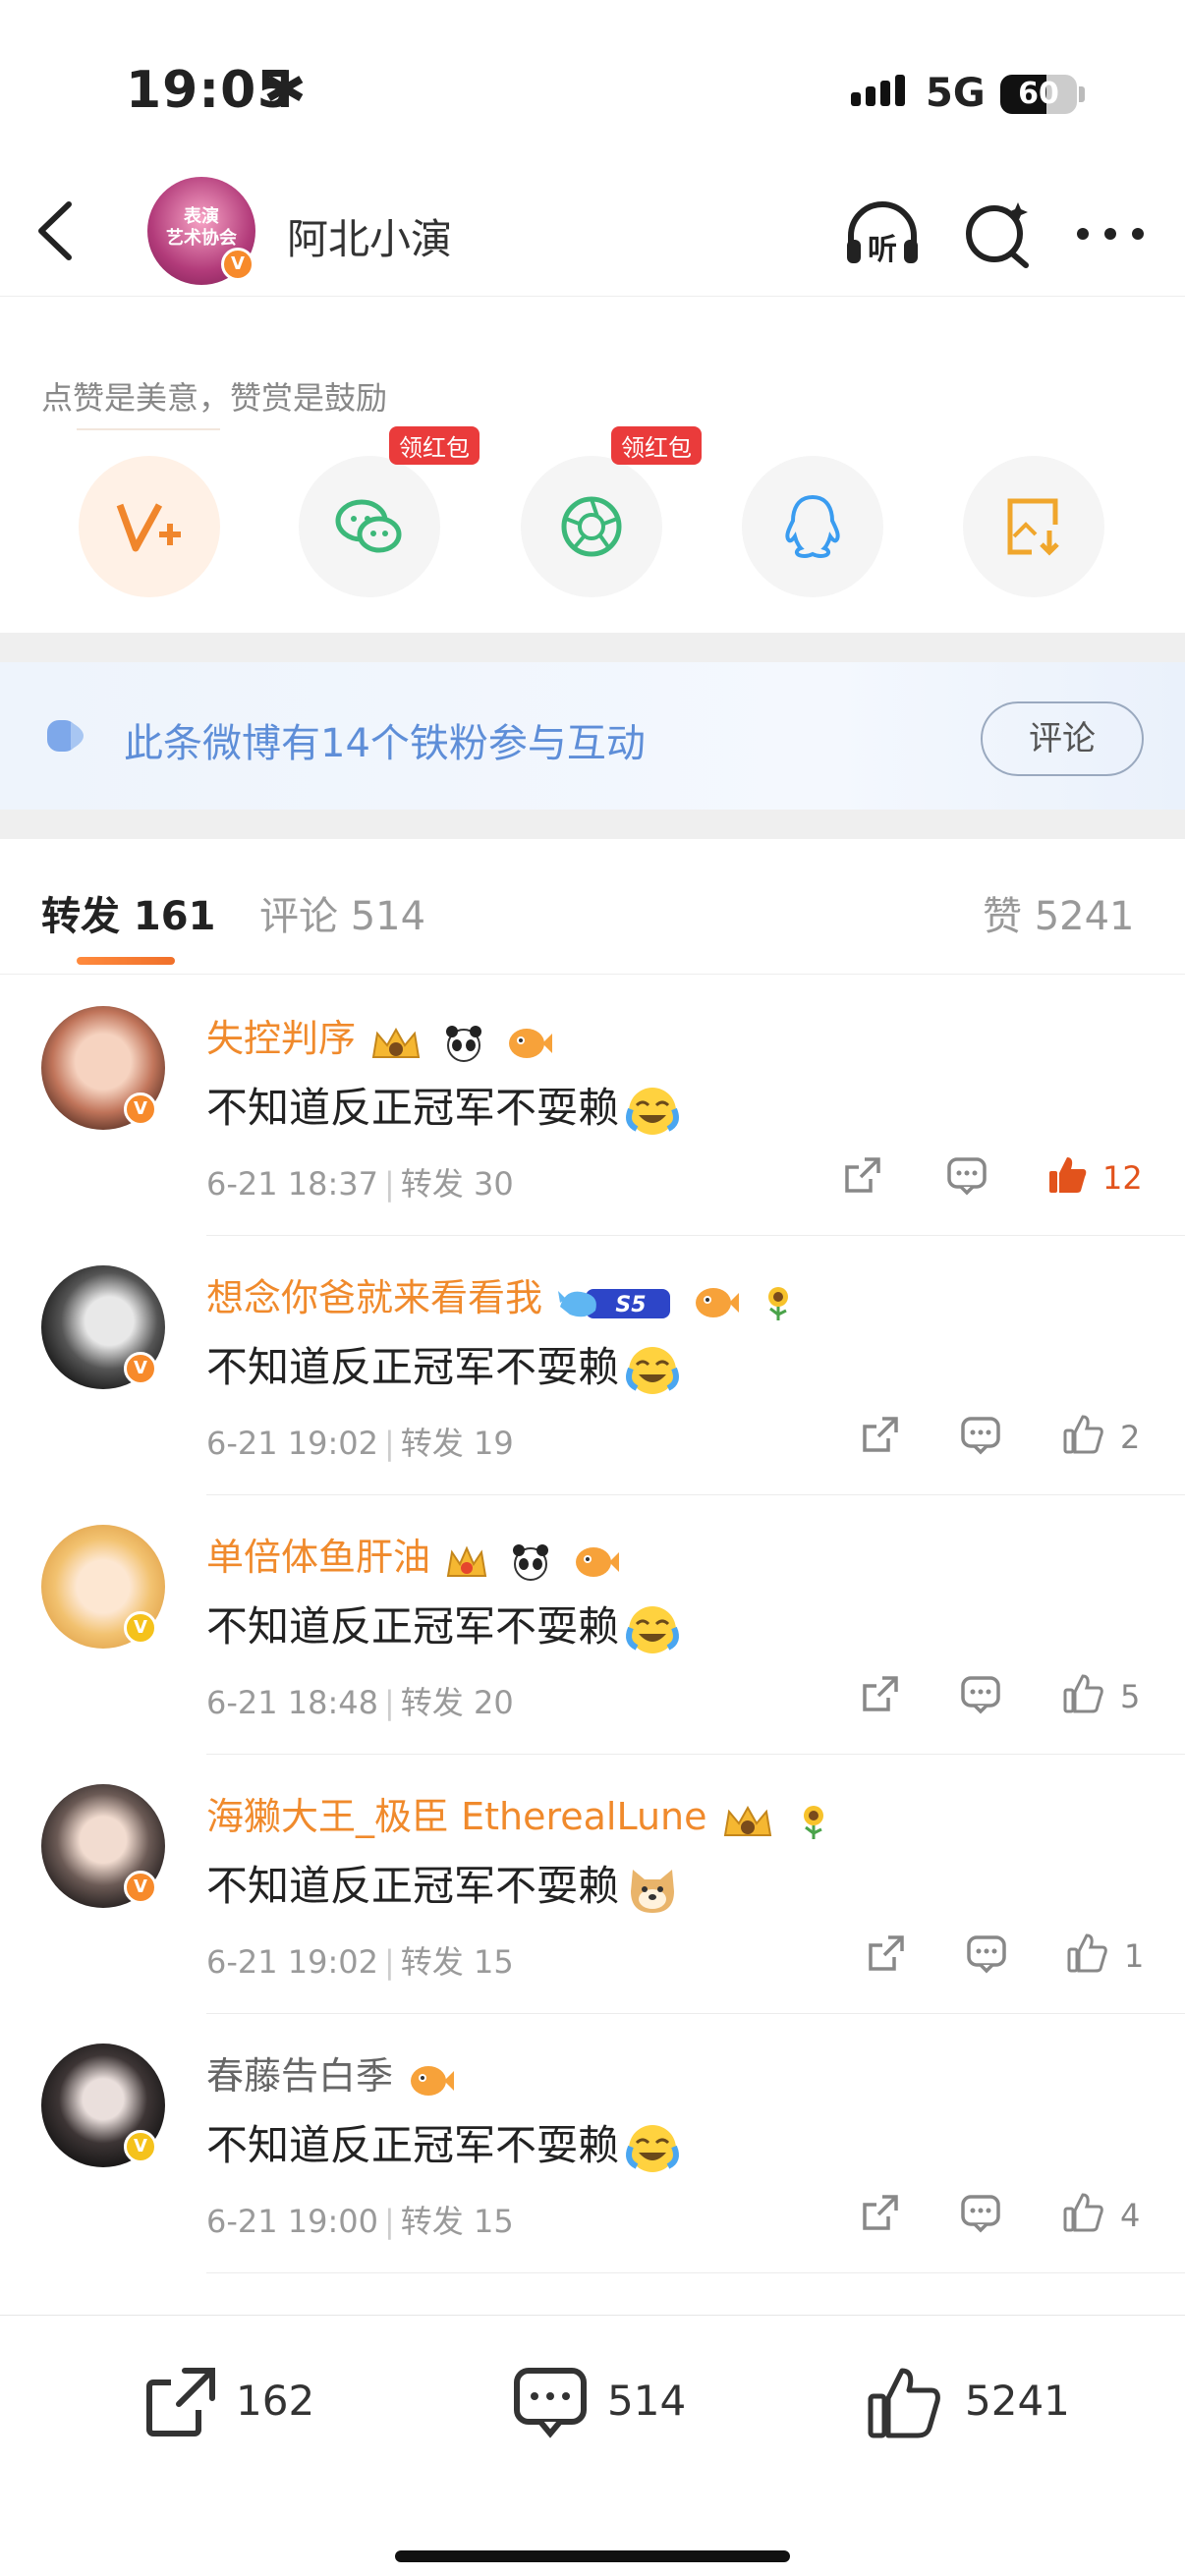  What do you see at coordinates (1018, 2401) in the screenshot?
I see `bottom-like-count: 5241` at bounding box center [1018, 2401].